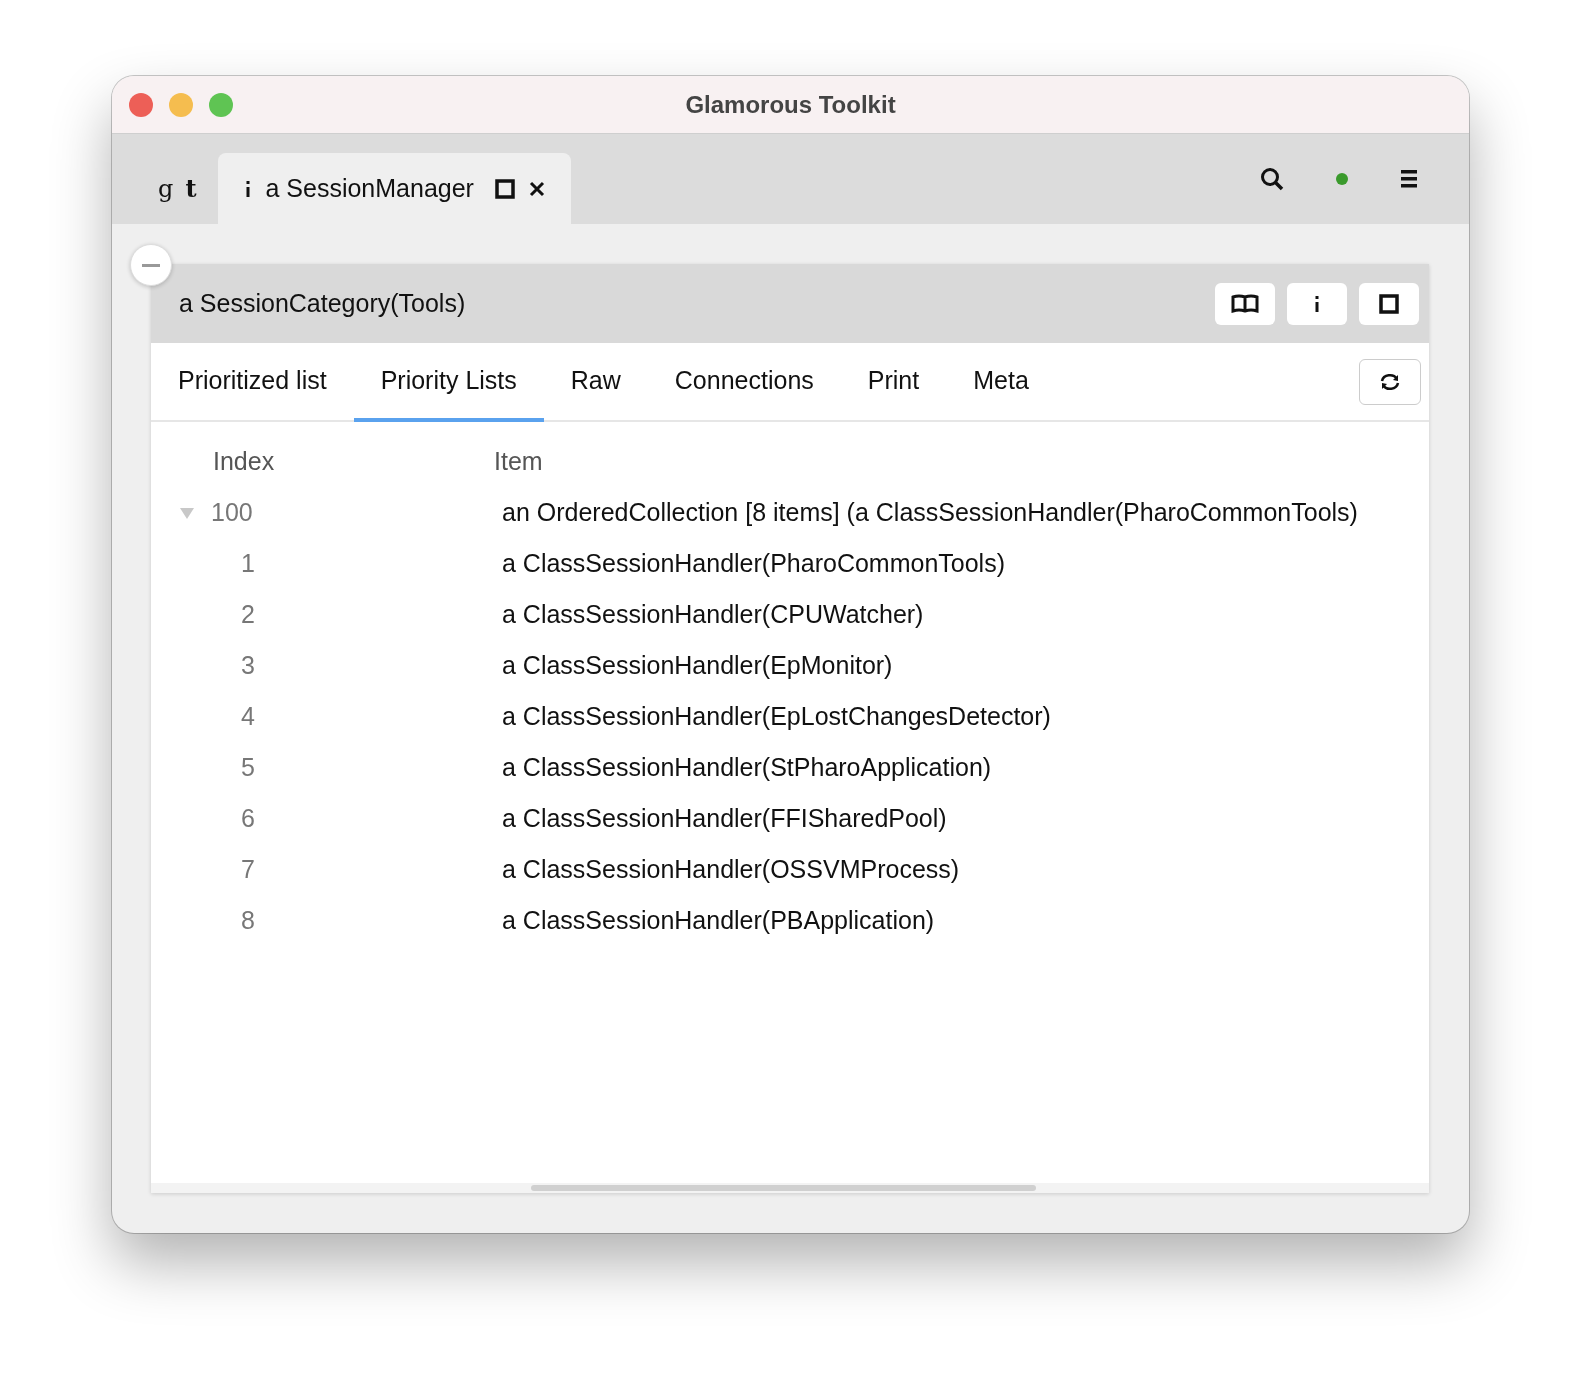  I want to click on panel-title: a SessionCategory(Tools), so click(322, 303).